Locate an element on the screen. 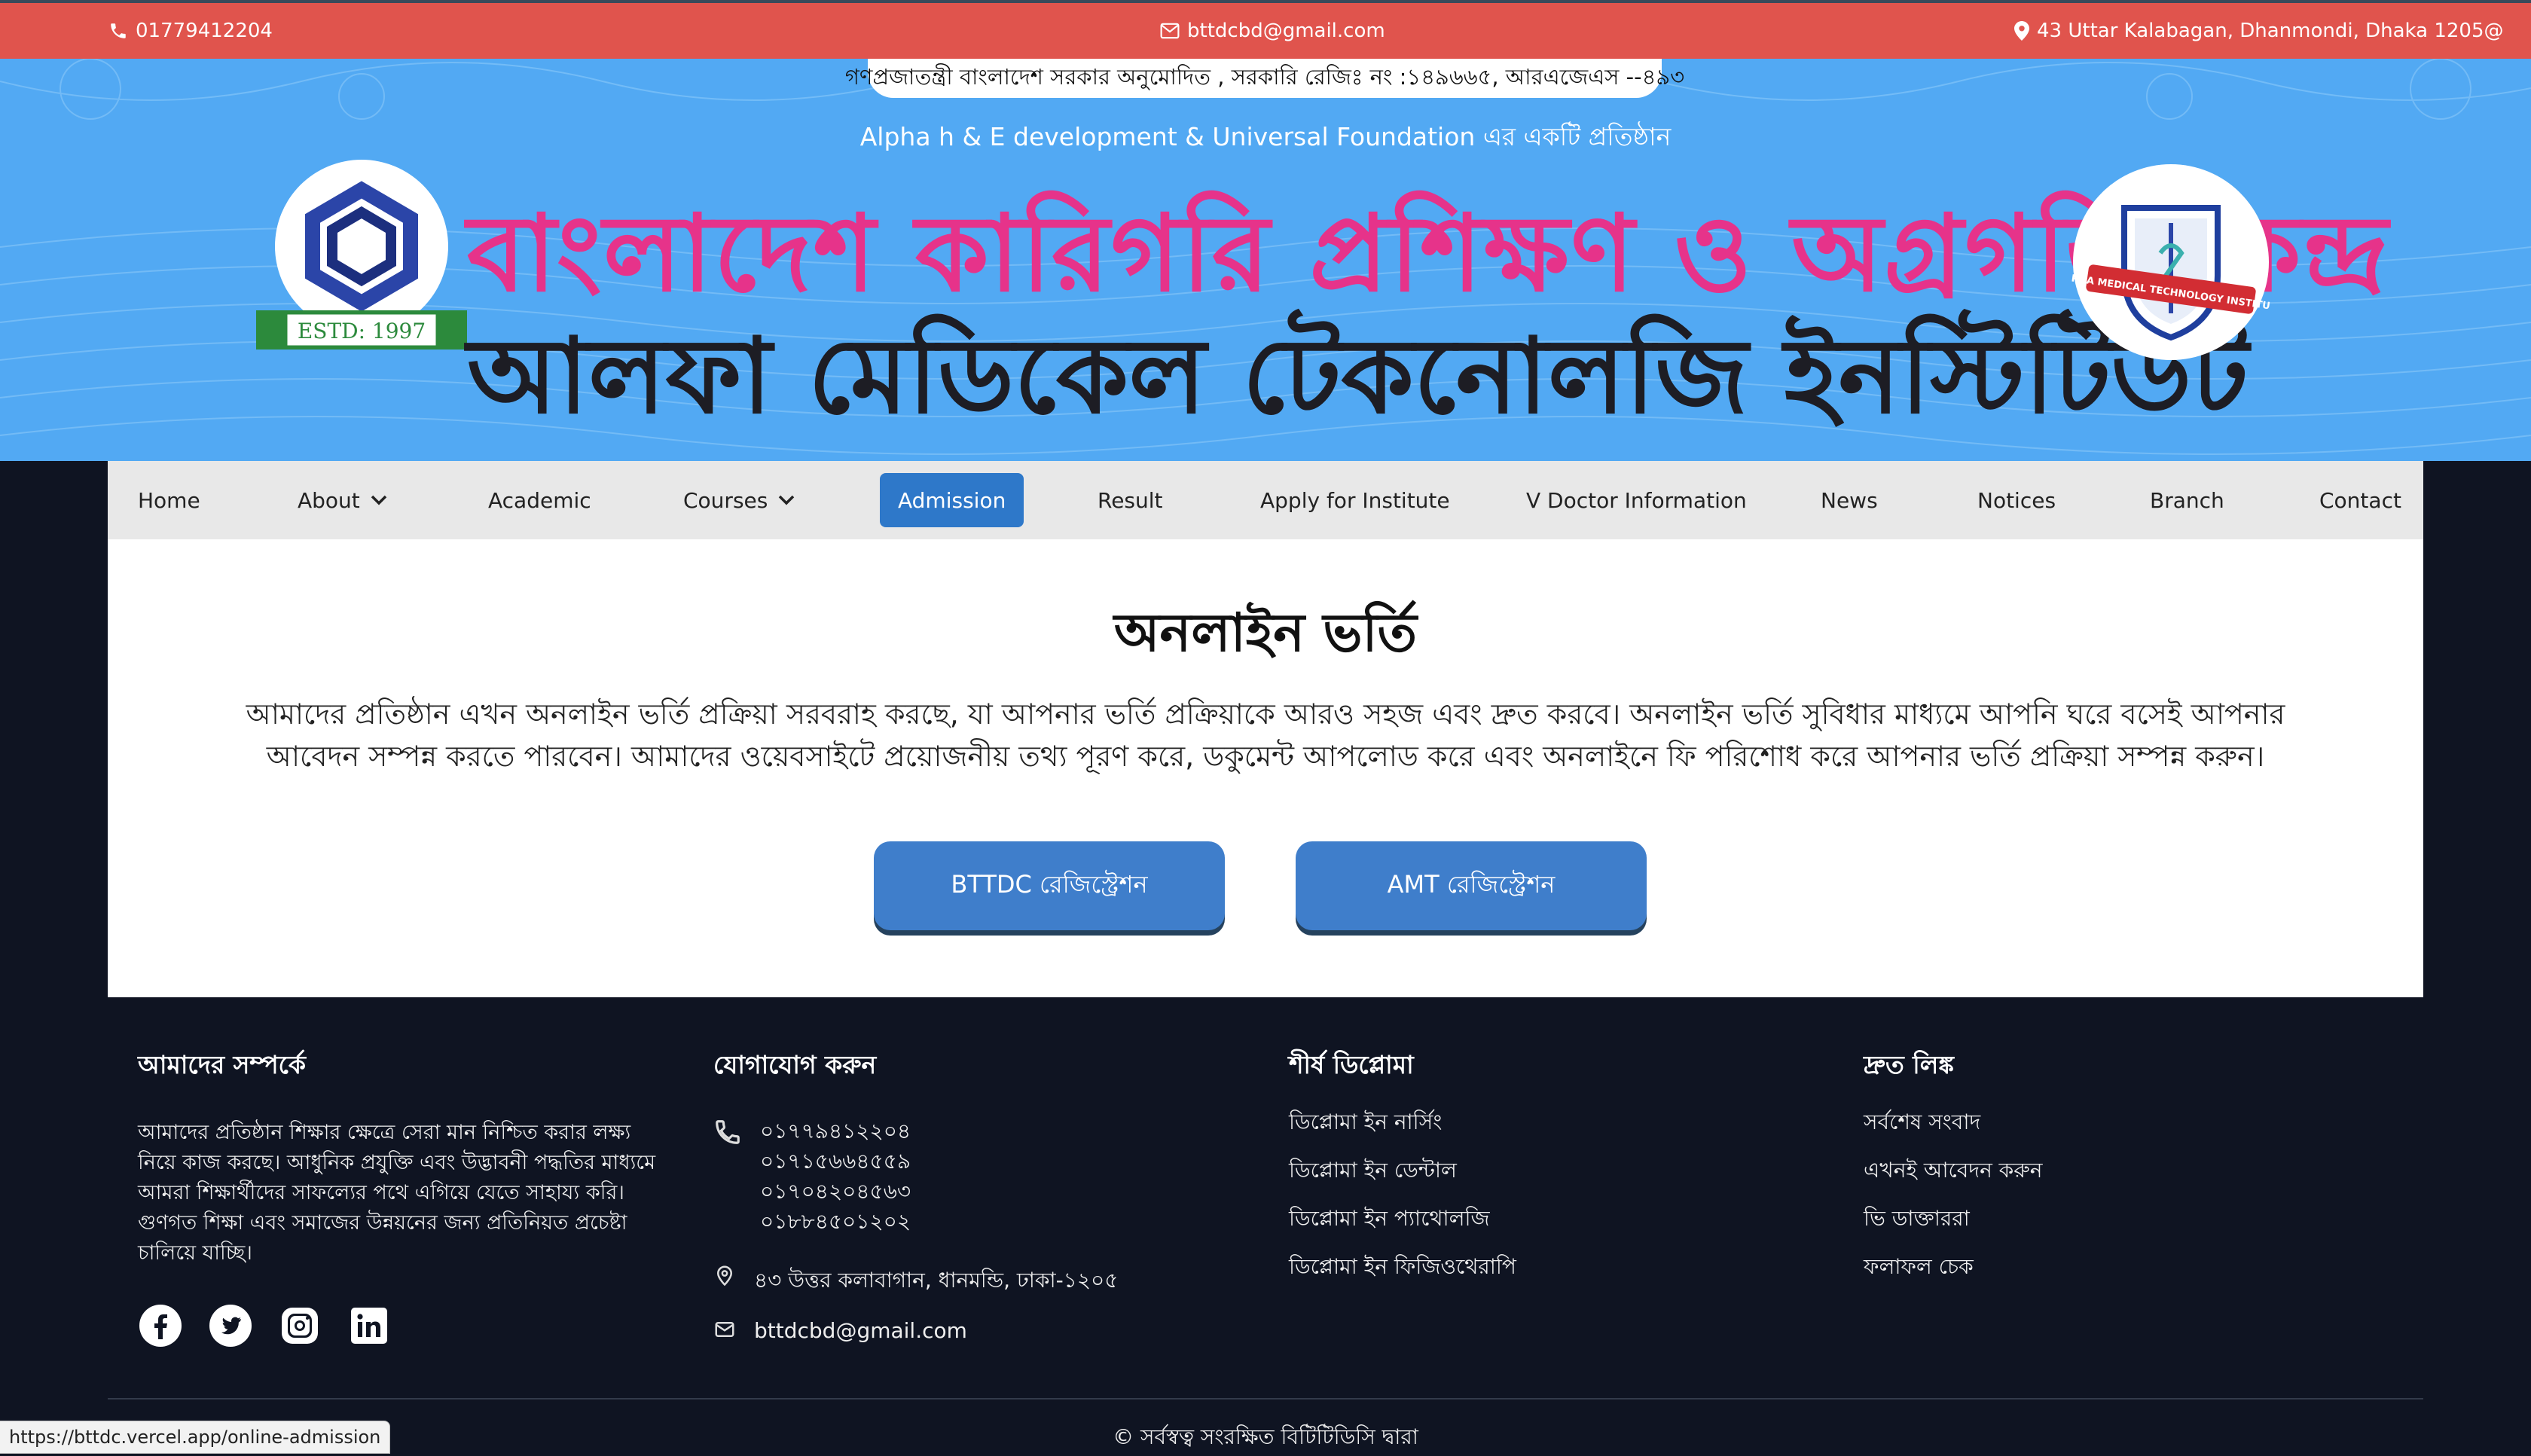  nav-contact-label: Contact is located at coordinates (2360, 500).